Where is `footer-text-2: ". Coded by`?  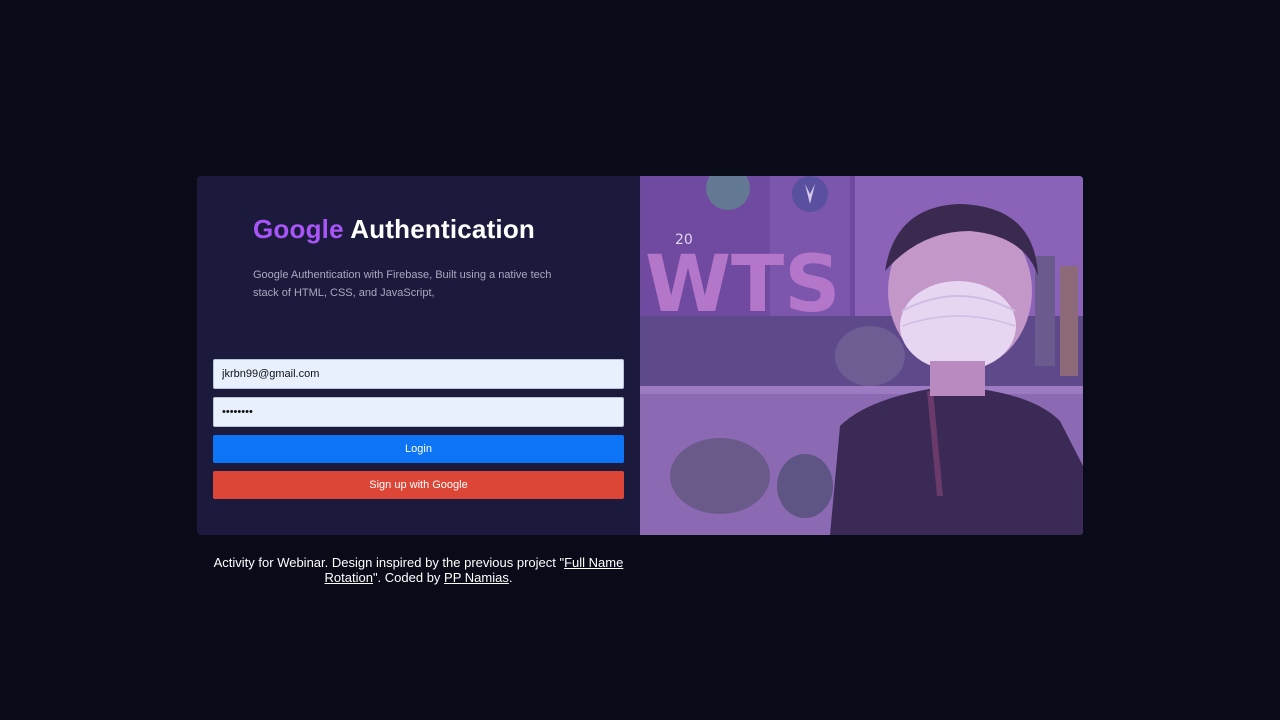 footer-text-2: ". Coded by is located at coordinates (408, 577).